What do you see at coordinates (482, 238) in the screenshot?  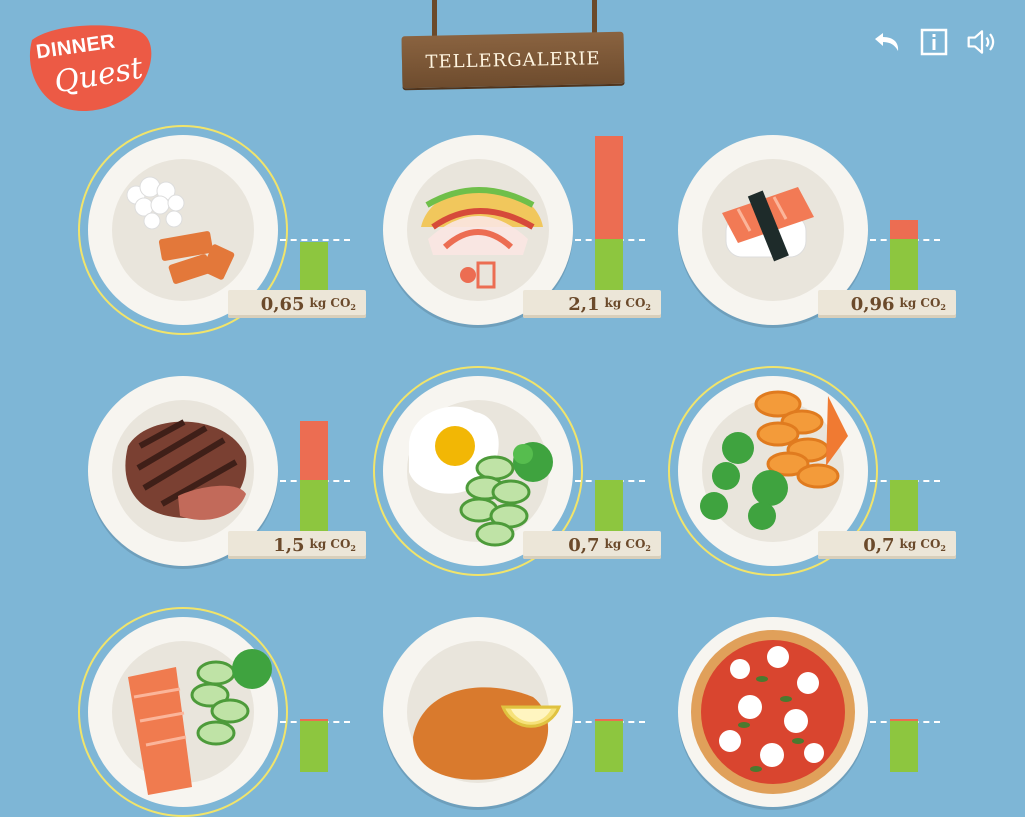 I see `food-tacos` at bounding box center [482, 238].